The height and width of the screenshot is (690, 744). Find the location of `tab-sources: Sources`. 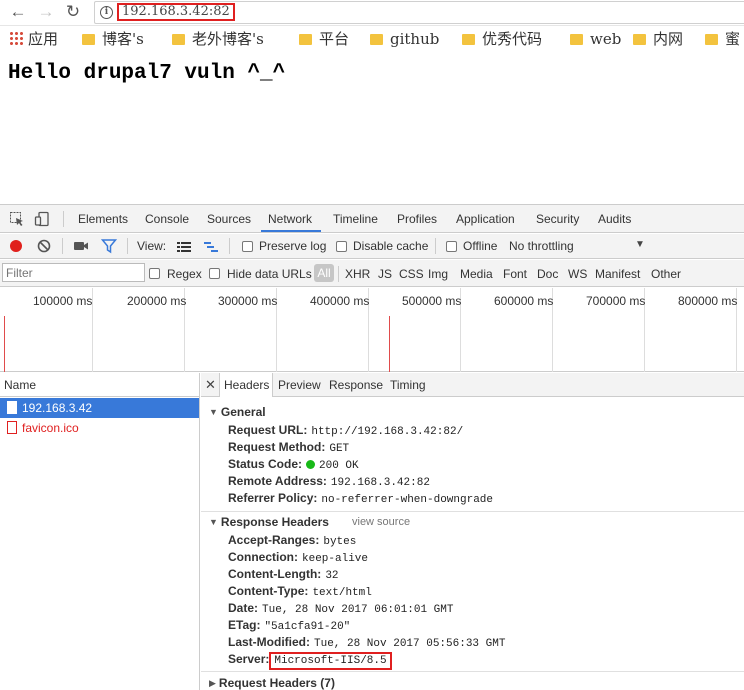

tab-sources: Sources is located at coordinates (229, 219).